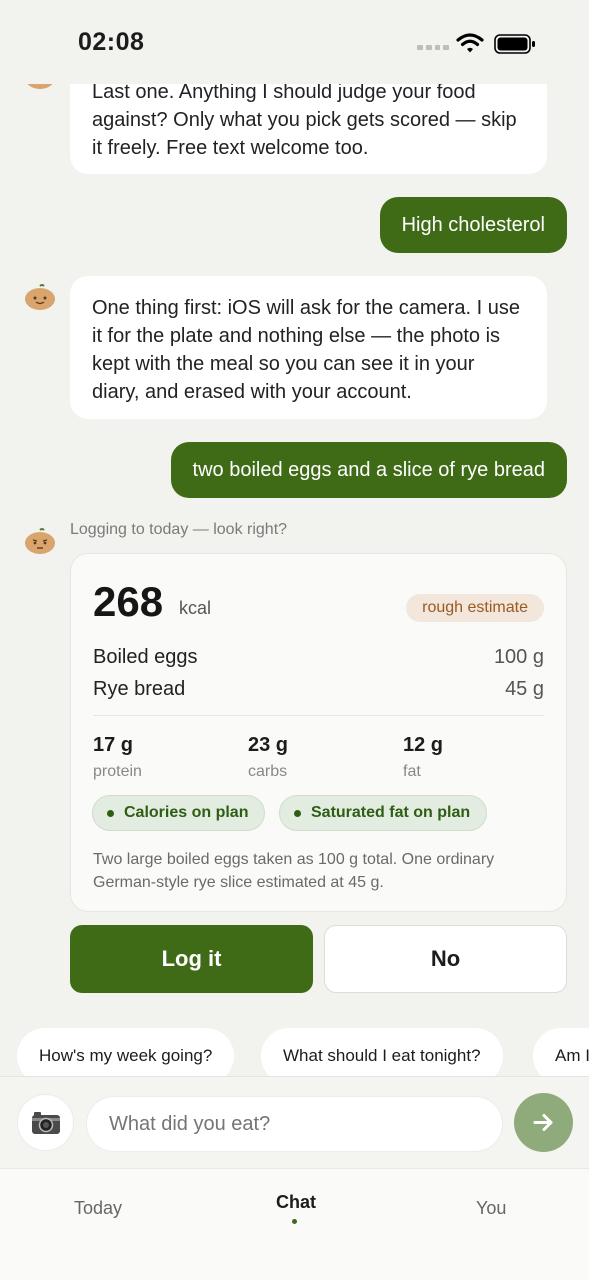 The height and width of the screenshot is (1280, 589). Describe the element at coordinates (368, 470) in the screenshot. I see `user-message: two boiled eggs and a slice of rye bread` at that location.